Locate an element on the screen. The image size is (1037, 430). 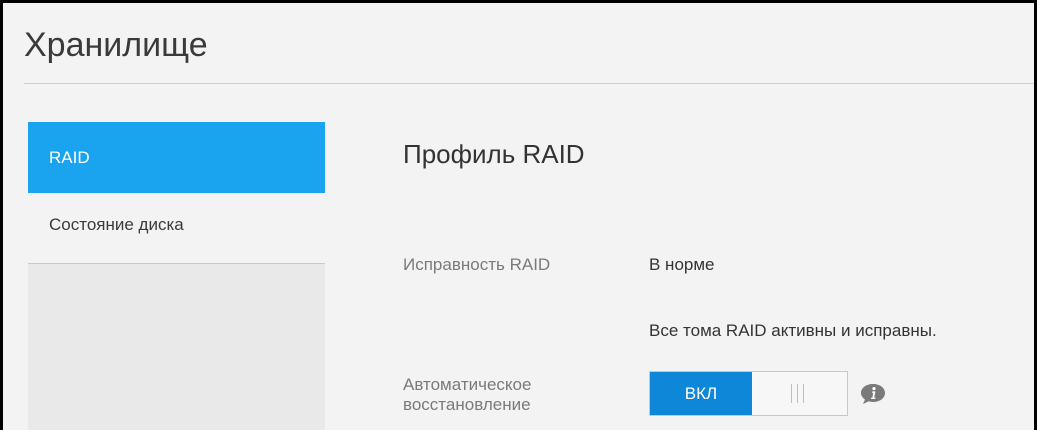
auto-rebuild-label: Автоматическое восстановление is located at coordinates (467, 395).